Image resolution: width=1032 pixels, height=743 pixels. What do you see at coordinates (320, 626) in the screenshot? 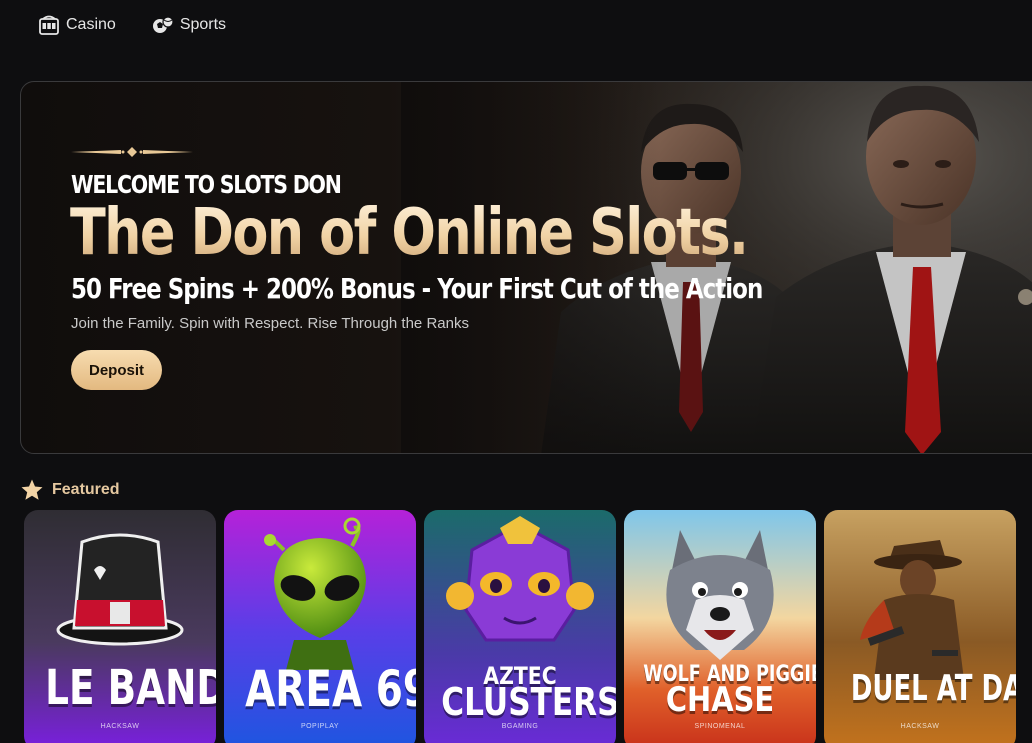
I see `game-card-area-69: AREA 69 POPIPLAY` at bounding box center [320, 626].